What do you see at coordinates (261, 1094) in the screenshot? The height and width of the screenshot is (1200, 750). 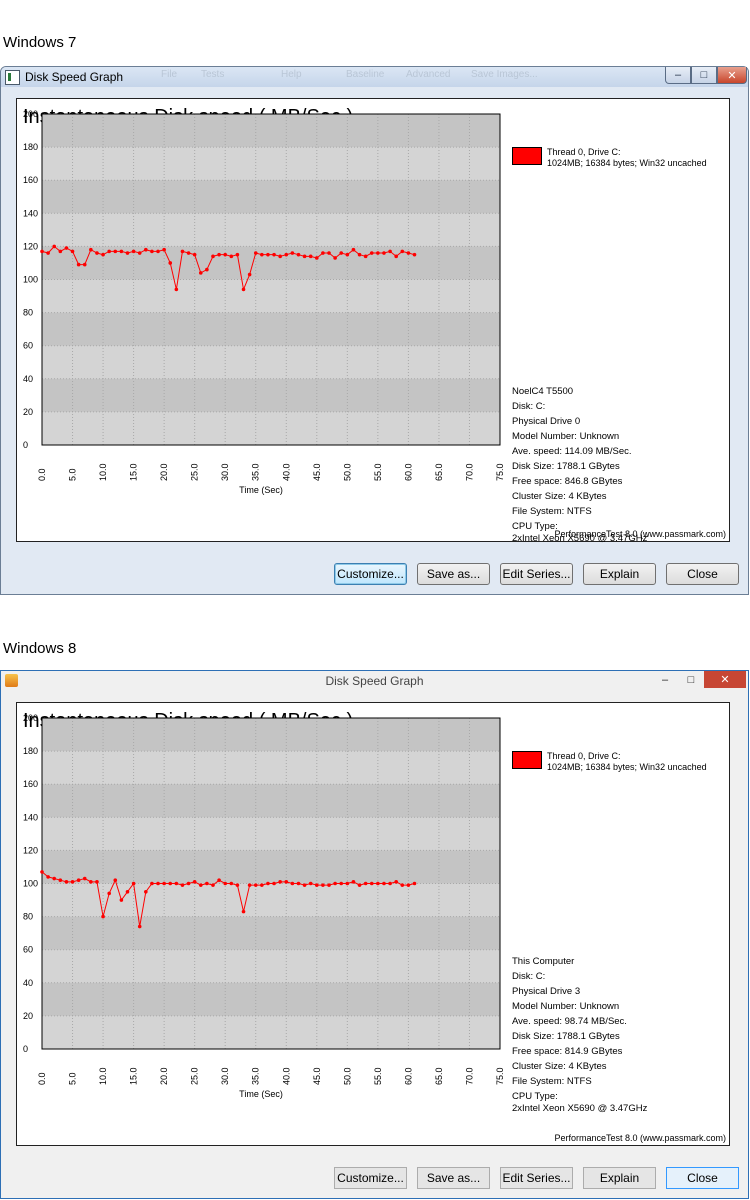 I see `x-axis-label: Time (Sec)` at bounding box center [261, 1094].